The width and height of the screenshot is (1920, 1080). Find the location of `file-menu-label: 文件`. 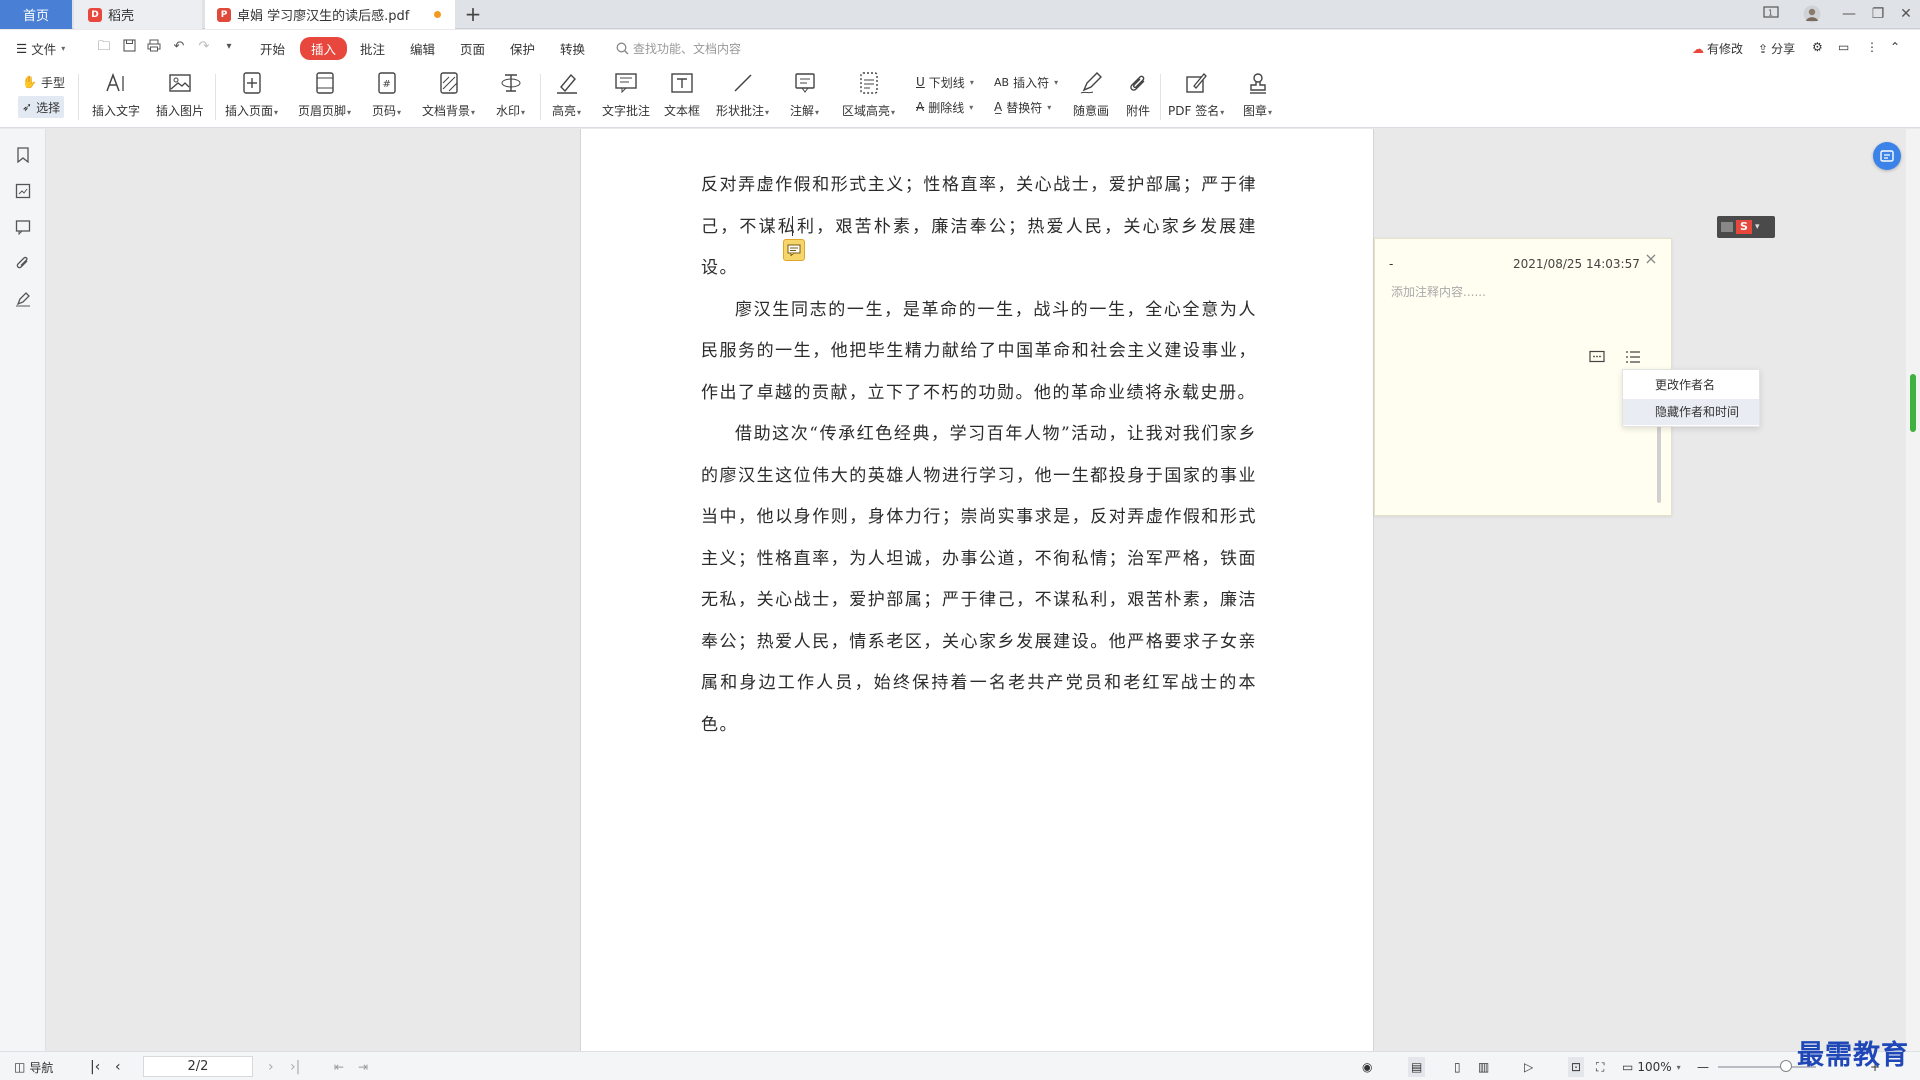

file-menu-label: 文件 is located at coordinates (44, 49).